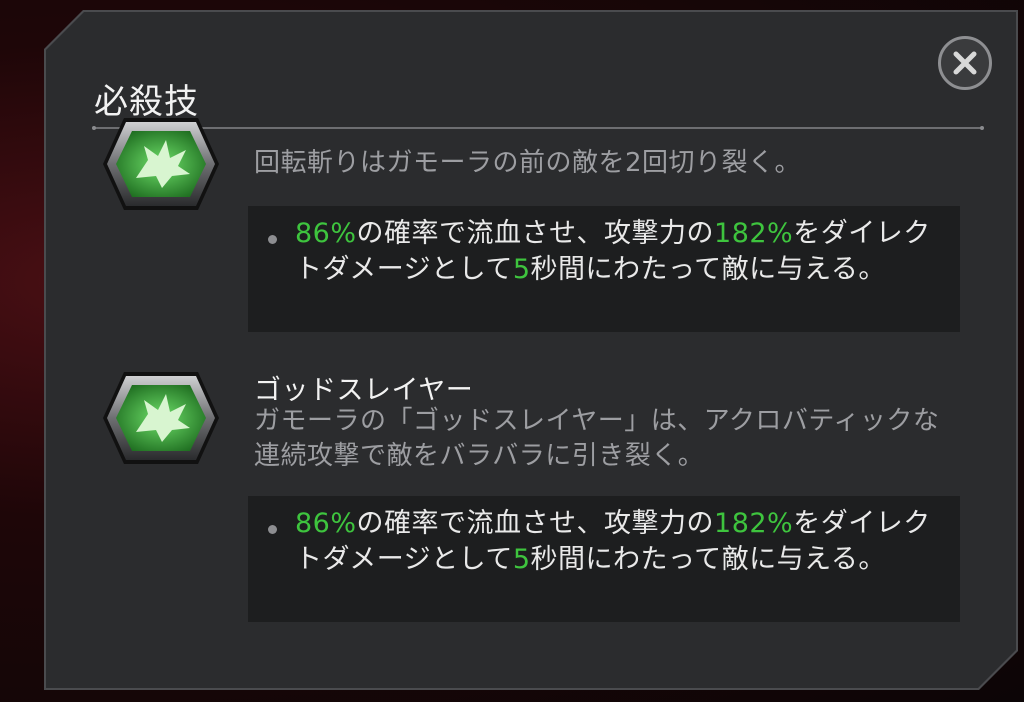 The image size is (1024, 702). Describe the element at coordinates (161, 418) in the screenshot. I see `skill-2-burst-icon` at that location.